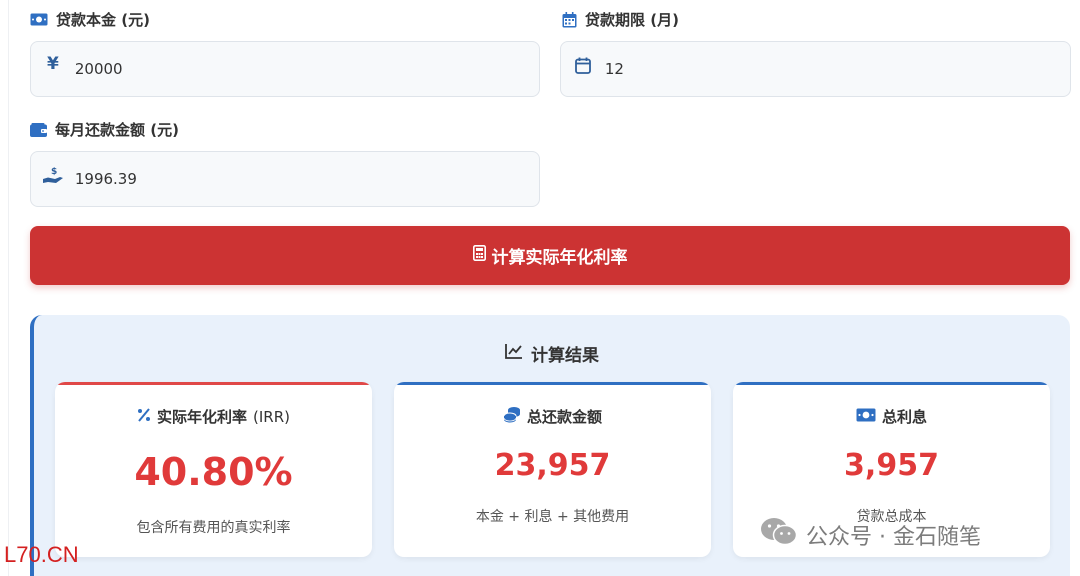 The height and width of the screenshot is (576, 1080). I want to click on monthly-input, so click(306, 179).